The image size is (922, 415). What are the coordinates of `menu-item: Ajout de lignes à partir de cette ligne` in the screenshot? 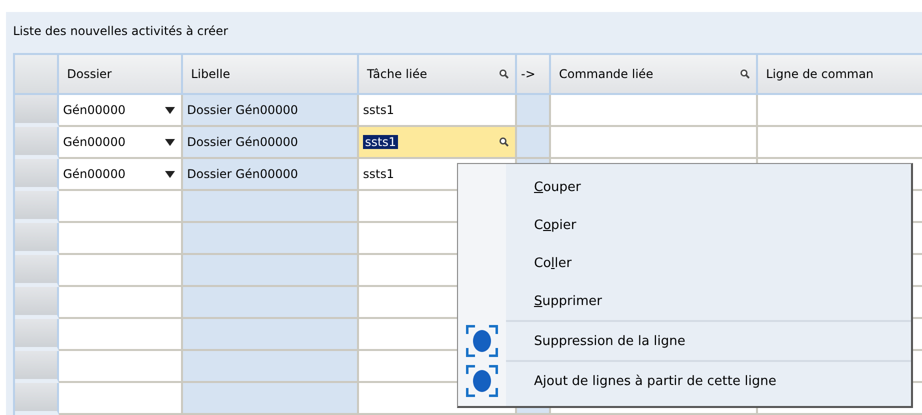 It's located at (708, 380).